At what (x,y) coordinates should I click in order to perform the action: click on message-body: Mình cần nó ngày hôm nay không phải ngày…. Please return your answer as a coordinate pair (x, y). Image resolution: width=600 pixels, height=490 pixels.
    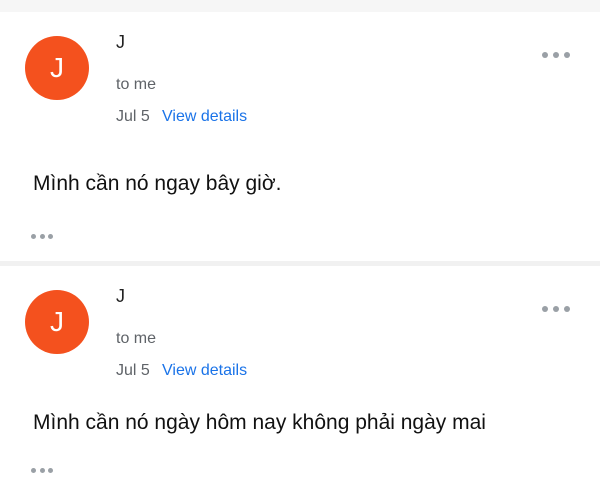
    Looking at the image, I should click on (259, 422).